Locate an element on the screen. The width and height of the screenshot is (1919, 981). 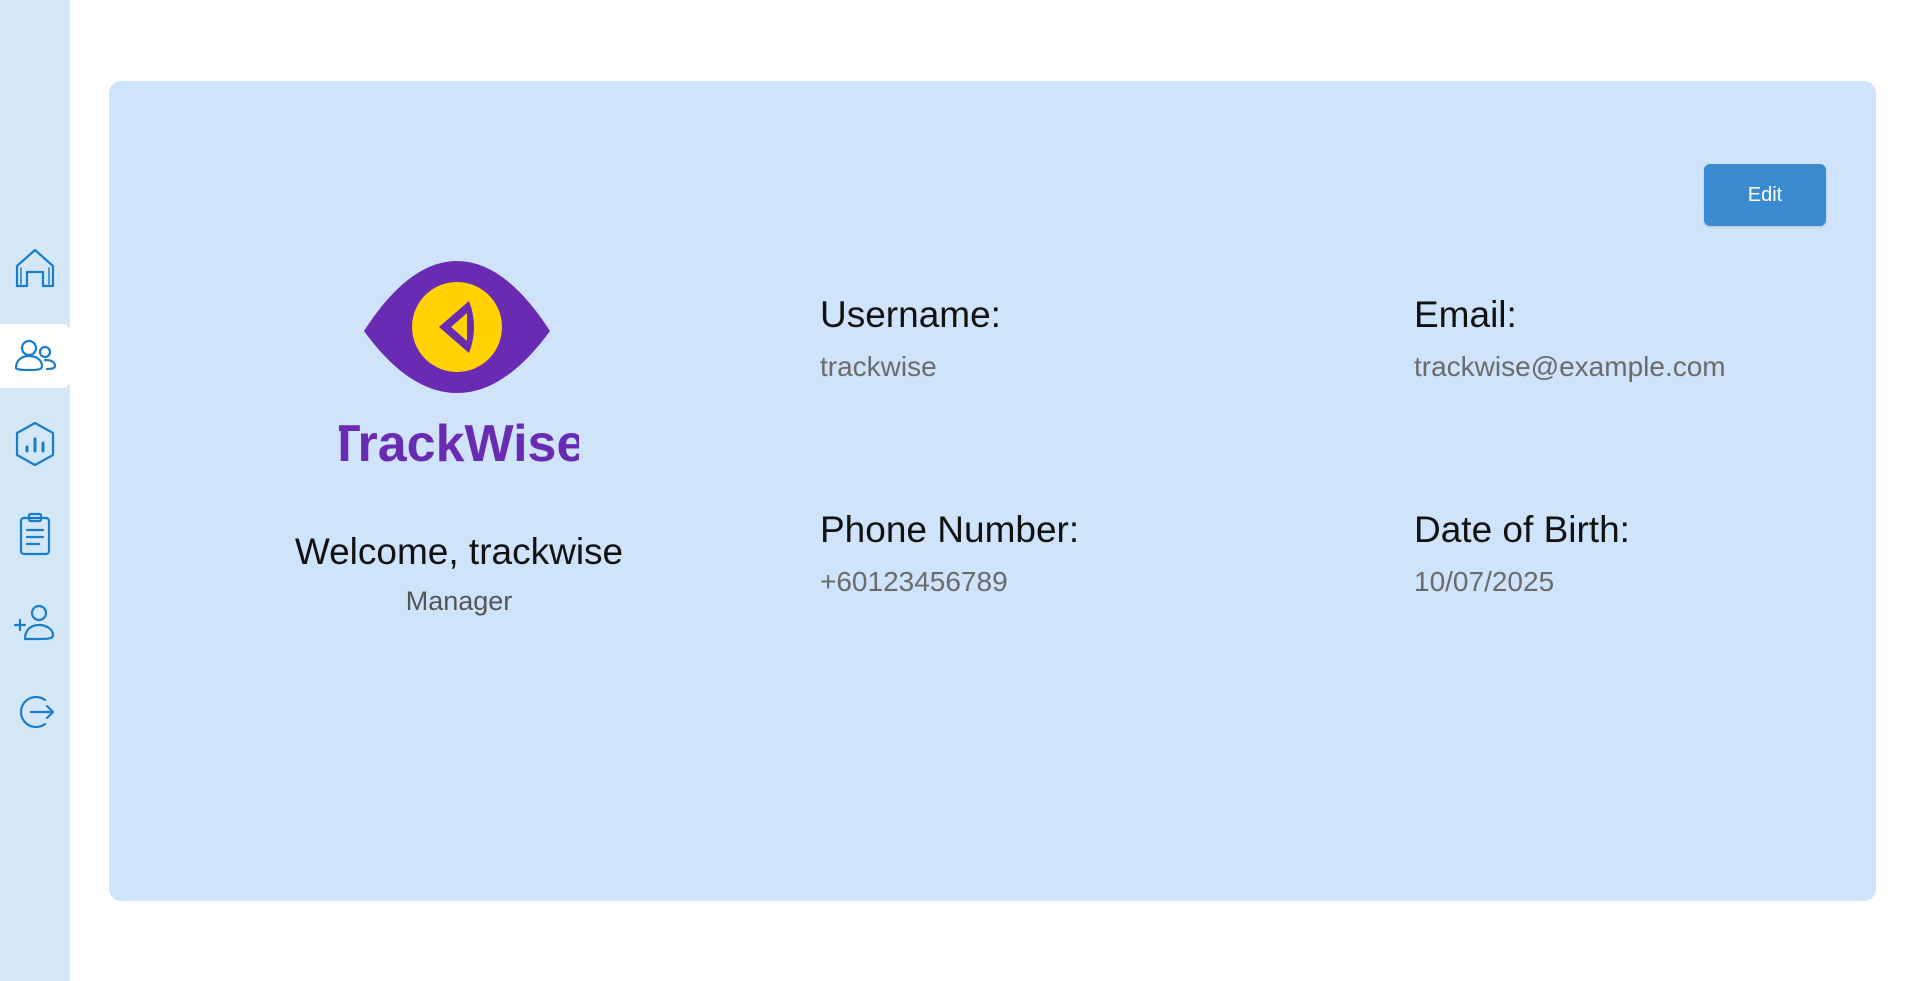
email-value: trackwise@example.com is located at coordinates (1570, 366).